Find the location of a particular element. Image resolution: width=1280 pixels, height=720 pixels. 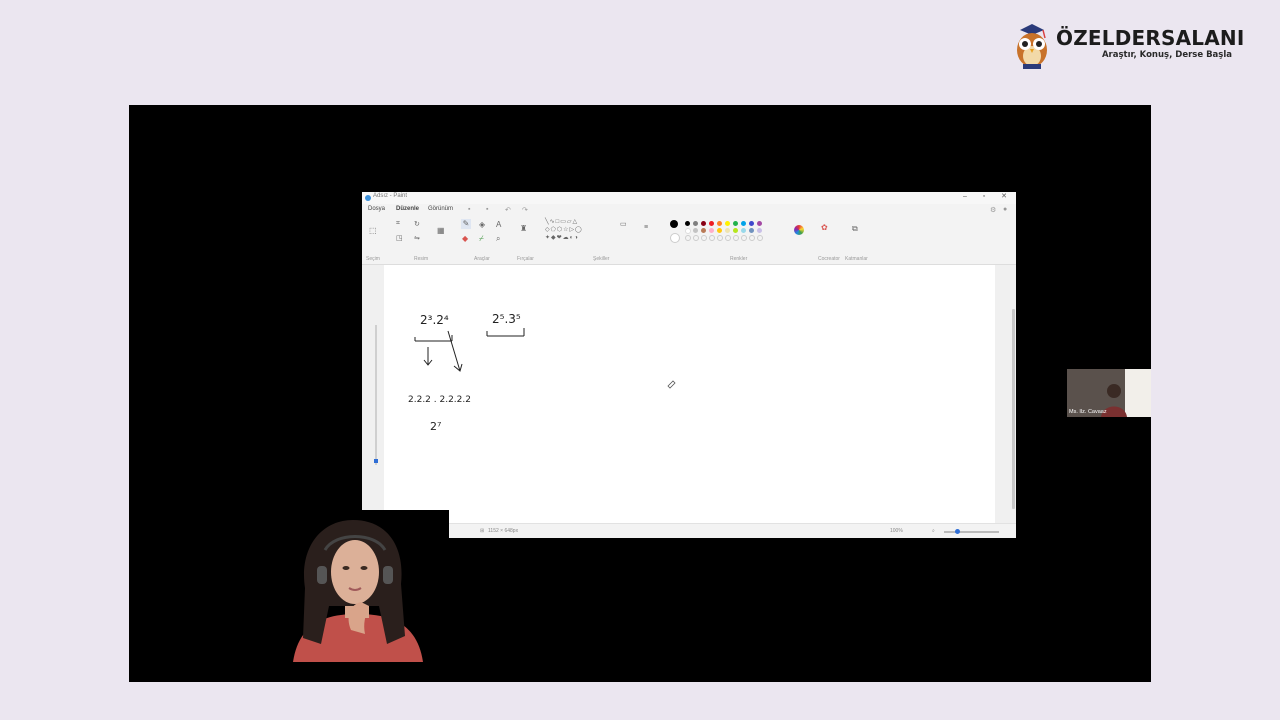

brush-size-slider is located at coordinates (376, 395).